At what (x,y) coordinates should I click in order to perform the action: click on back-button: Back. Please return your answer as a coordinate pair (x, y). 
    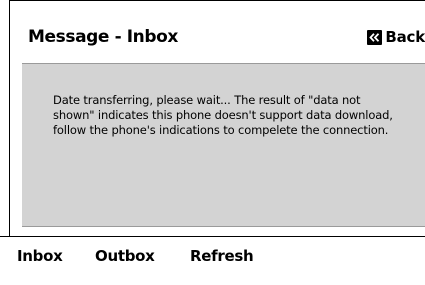
    Looking at the image, I should click on (396, 37).